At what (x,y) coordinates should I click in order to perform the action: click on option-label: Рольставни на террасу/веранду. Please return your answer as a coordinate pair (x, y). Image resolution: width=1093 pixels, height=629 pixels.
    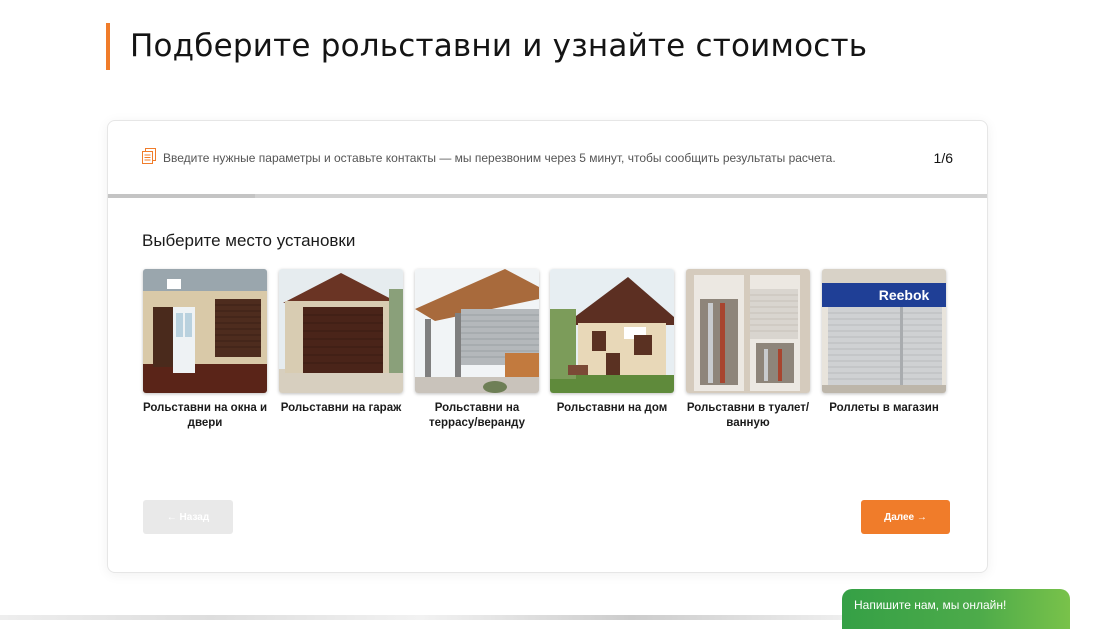
    Looking at the image, I should click on (477, 415).